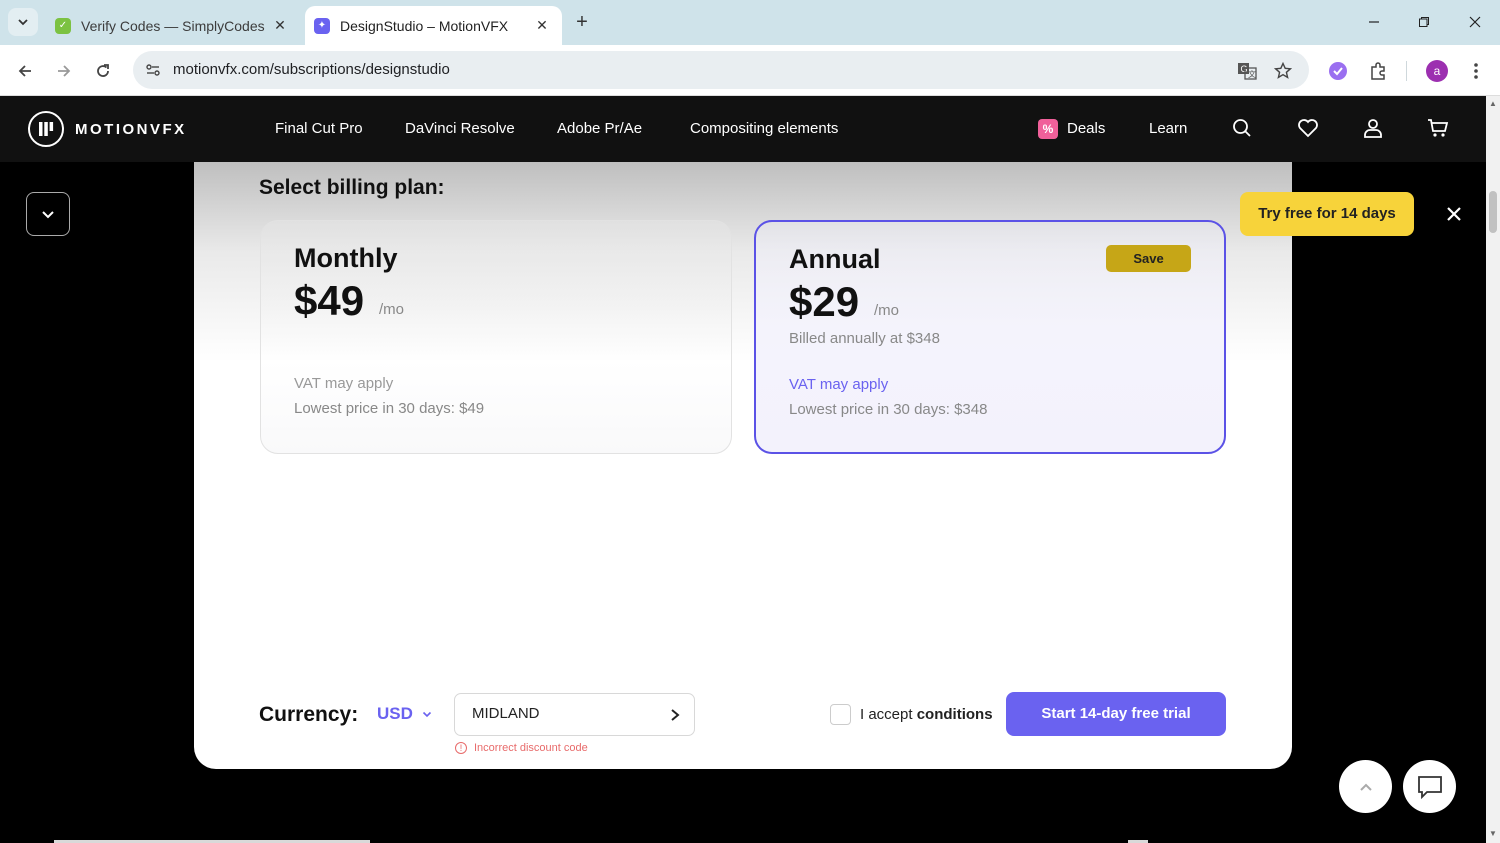 The width and height of the screenshot is (1500, 843). What do you see at coordinates (582, 22) in the screenshot?
I see `new-tab-button: +` at bounding box center [582, 22].